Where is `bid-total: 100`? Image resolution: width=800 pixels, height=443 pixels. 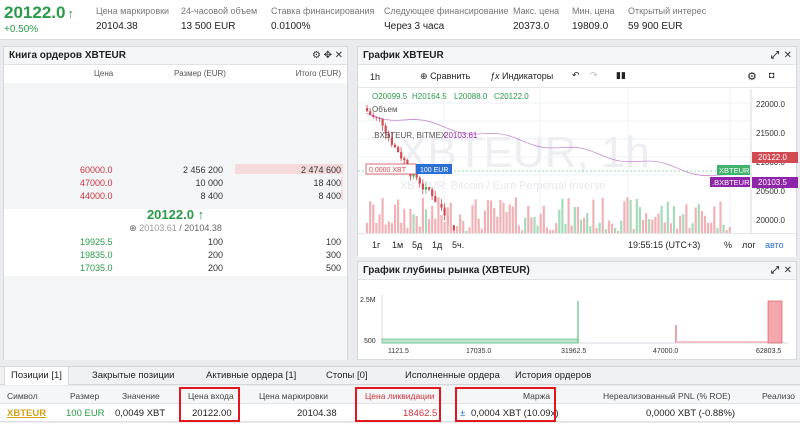 bid-total: 100 is located at coordinates (333, 242).